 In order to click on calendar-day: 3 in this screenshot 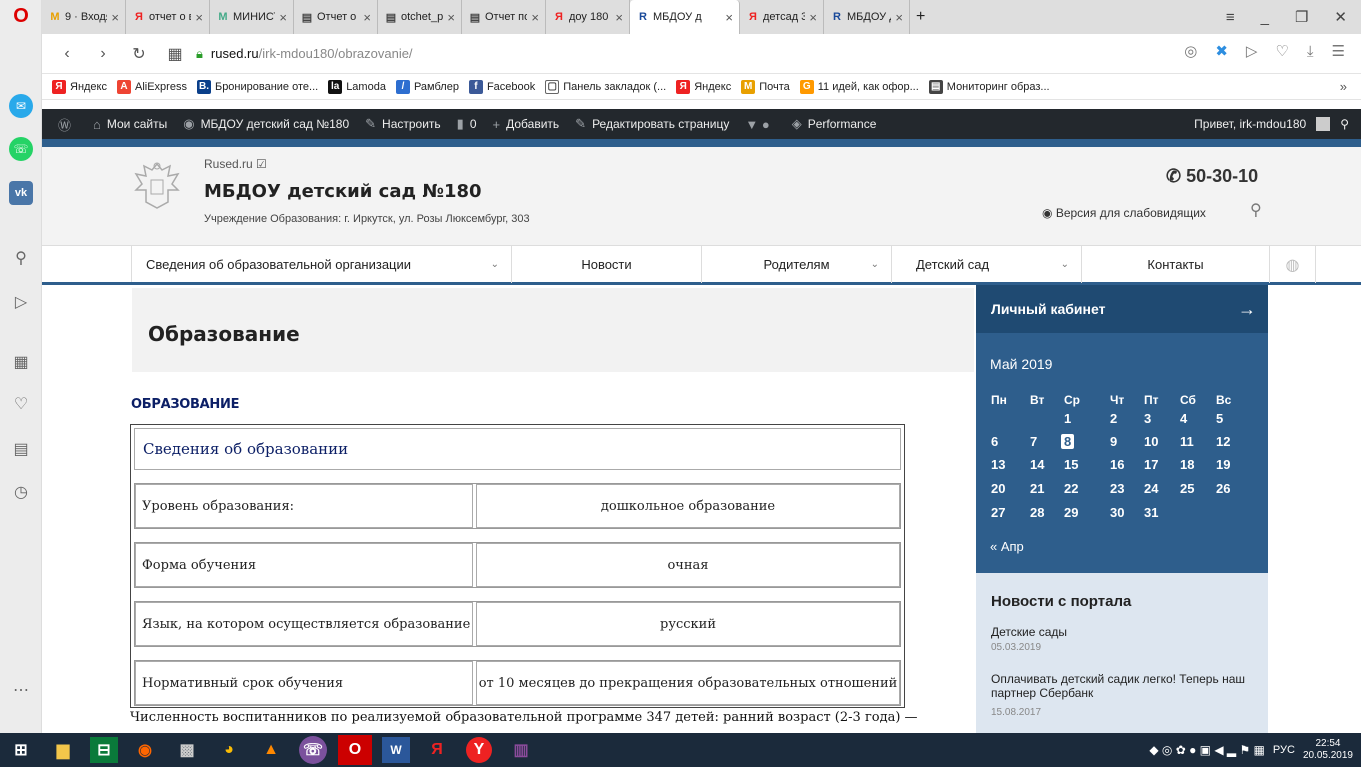, I will do `click(1147, 418)`.